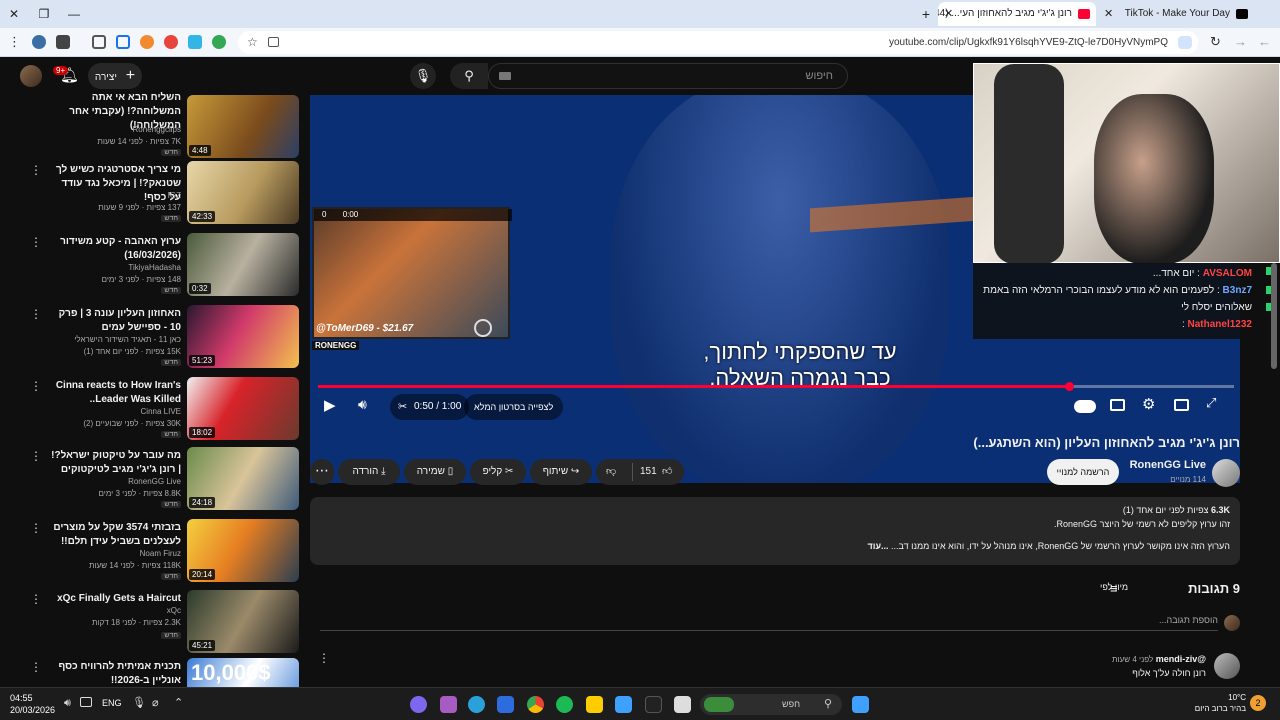 The image size is (1280, 720). What do you see at coordinates (322, 472) in the screenshot?
I see `more-actions-icon: ⋯` at bounding box center [322, 472].